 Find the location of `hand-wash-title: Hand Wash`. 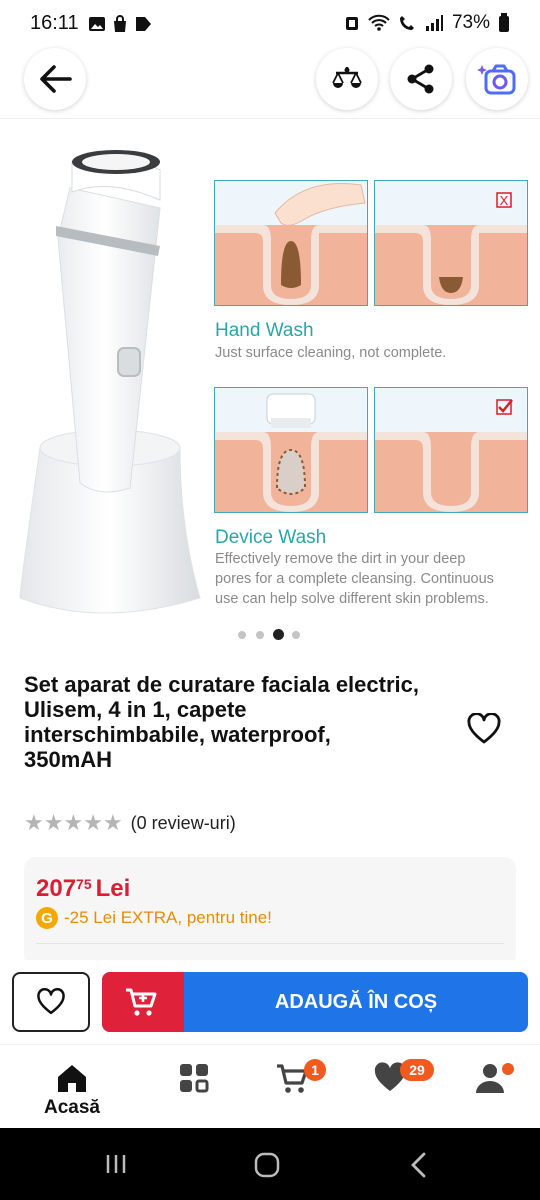

hand-wash-title: Hand Wash is located at coordinates (264, 330).